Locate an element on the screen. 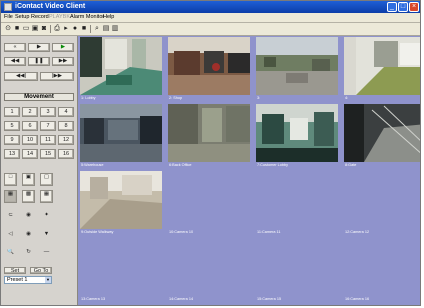 The width and height of the screenshot is (424, 308). record-icon: ● is located at coordinates (75, 29).